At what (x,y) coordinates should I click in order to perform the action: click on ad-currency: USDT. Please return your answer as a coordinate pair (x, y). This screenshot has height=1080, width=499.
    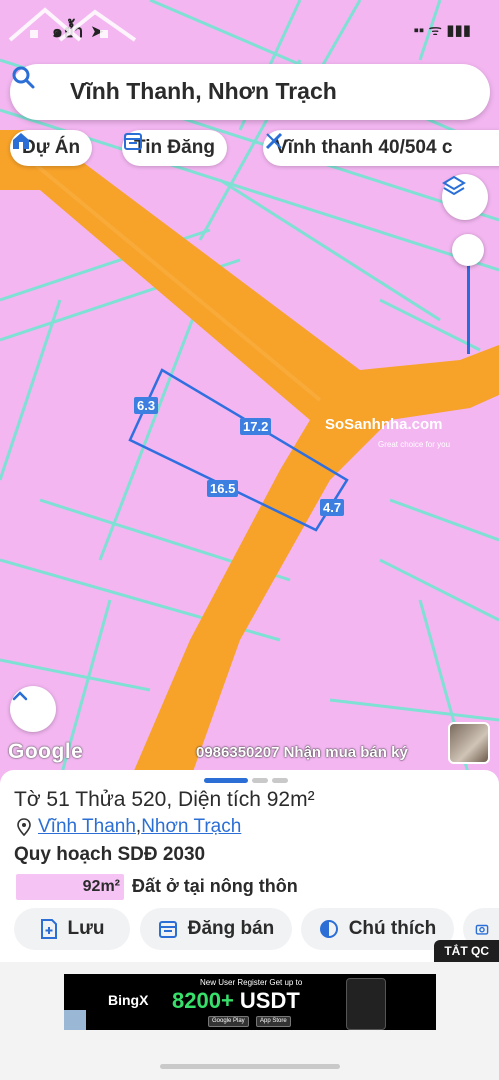
    Looking at the image, I should click on (269, 1000).